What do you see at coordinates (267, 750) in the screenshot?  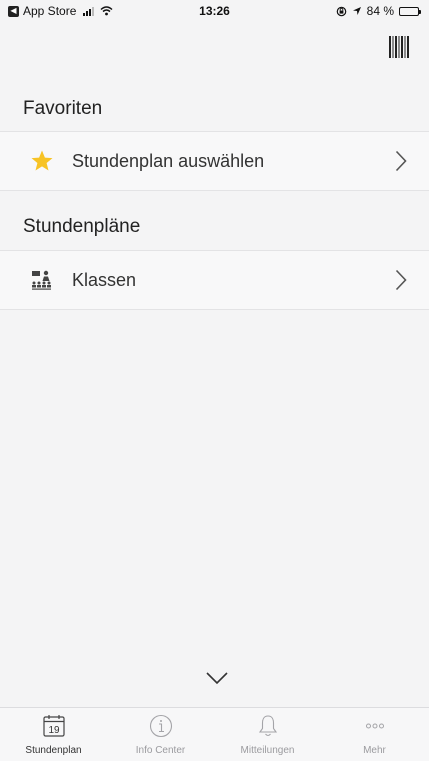 I see `tab-label: Mitteilungen` at bounding box center [267, 750].